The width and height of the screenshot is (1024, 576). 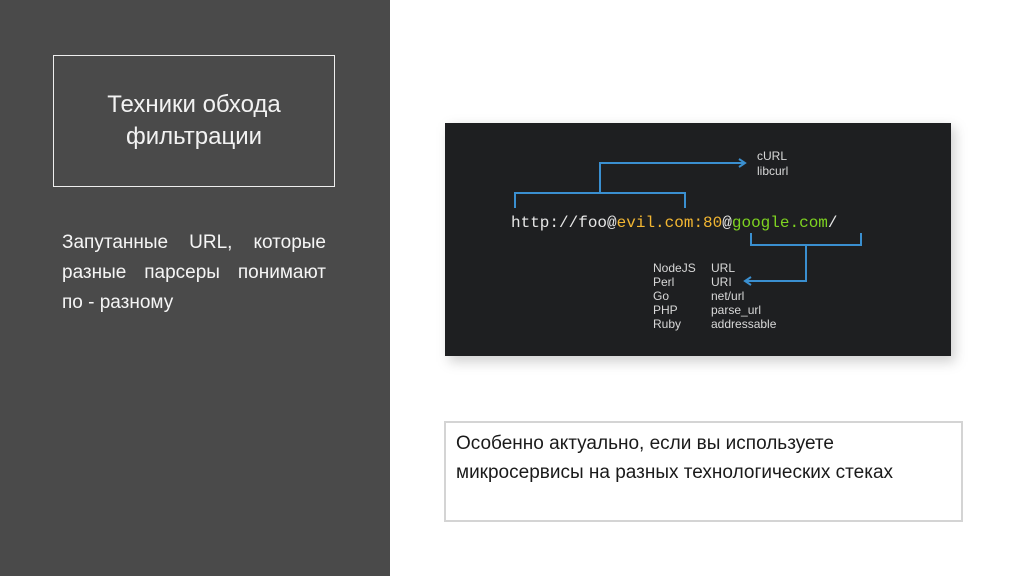 What do you see at coordinates (592, 223) in the screenshot?
I see `url-user: foo` at bounding box center [592, 223].